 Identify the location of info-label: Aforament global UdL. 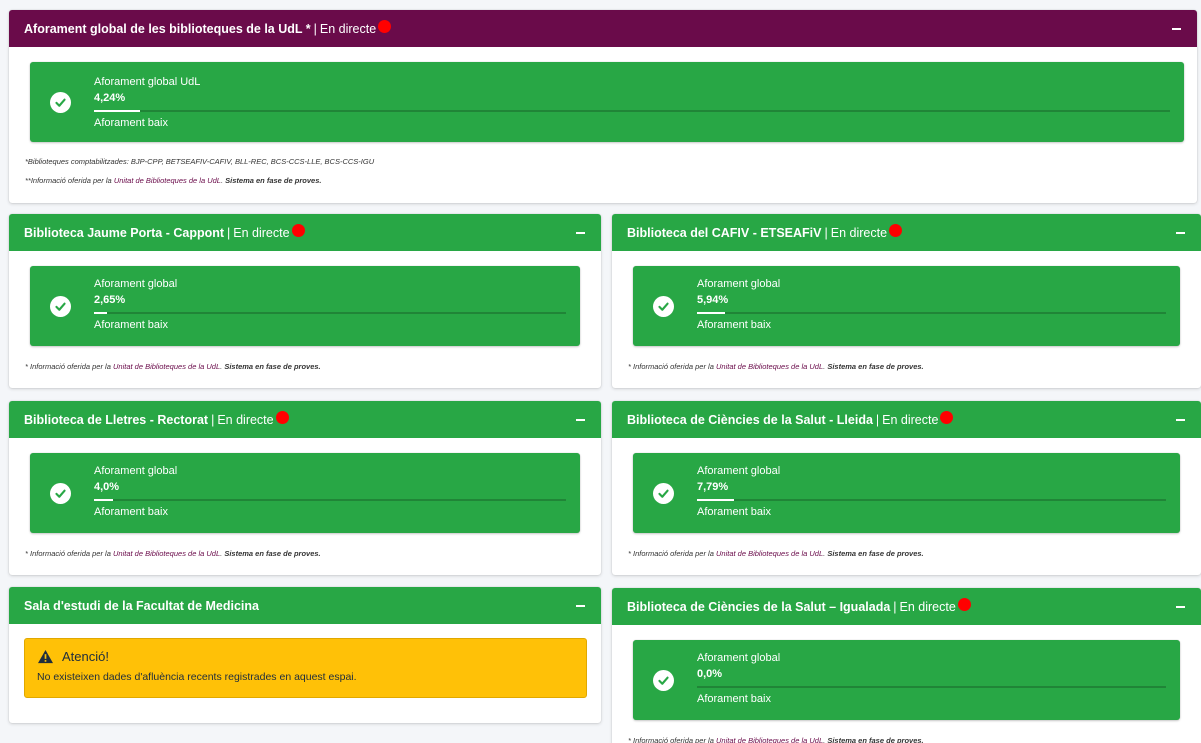
(147, 82).